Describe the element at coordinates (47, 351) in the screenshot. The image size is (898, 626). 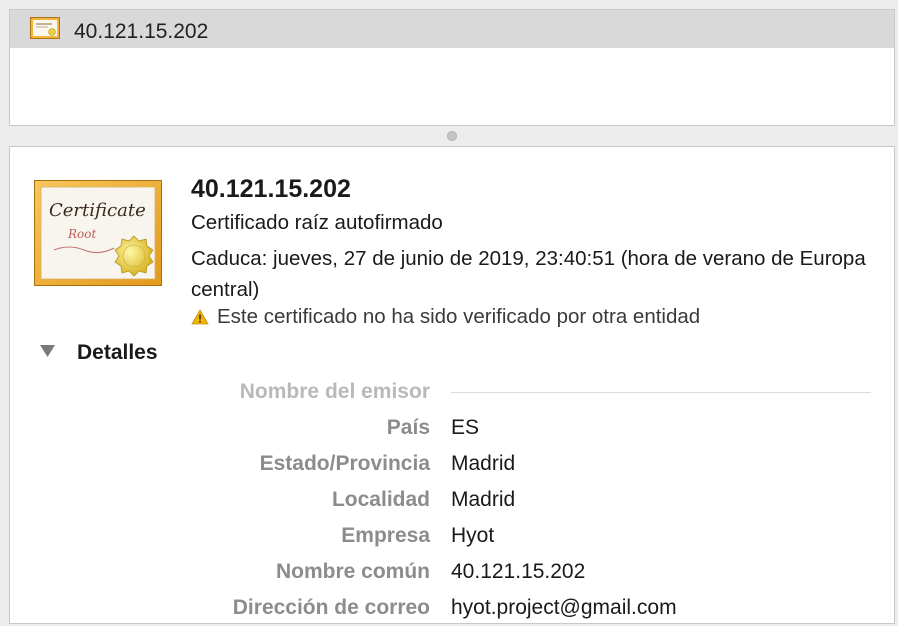
I see `disclosure-triangle-icon` at that location.